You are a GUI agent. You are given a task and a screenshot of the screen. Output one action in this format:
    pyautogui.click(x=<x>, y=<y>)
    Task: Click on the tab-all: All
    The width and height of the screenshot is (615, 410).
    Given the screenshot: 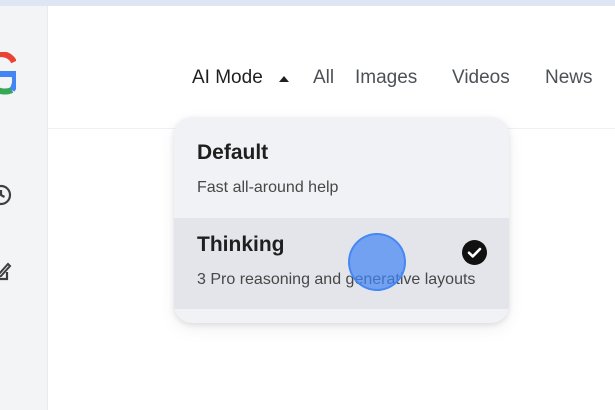 What is the action you would take?
    pyautogui.click(x=323, y=78)
    